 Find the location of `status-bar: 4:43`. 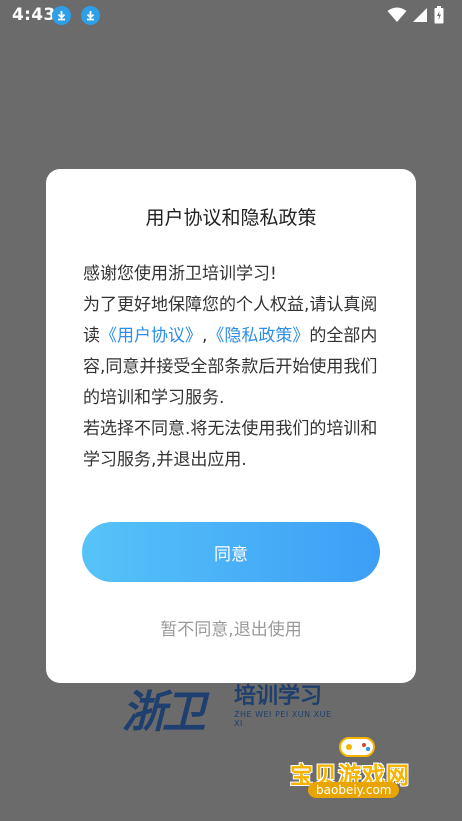

status-bar: 4:43 is located at coordinates (231, 16).